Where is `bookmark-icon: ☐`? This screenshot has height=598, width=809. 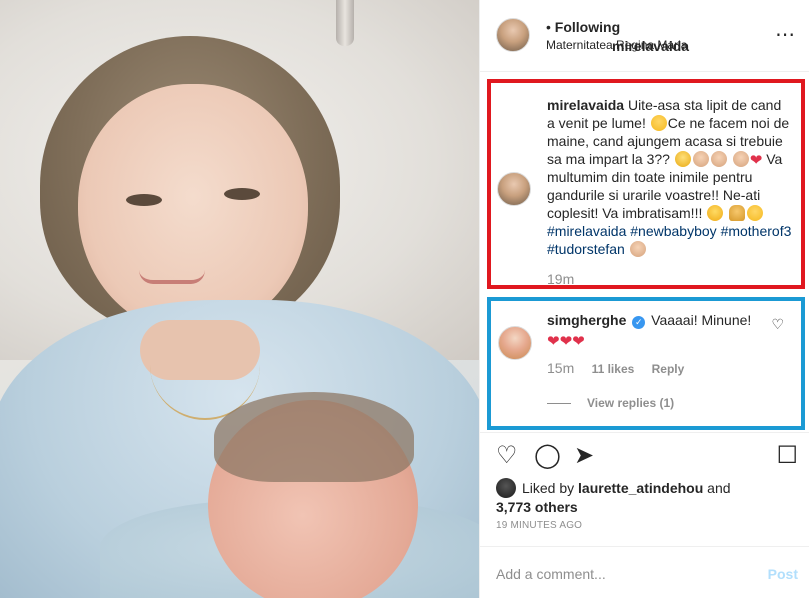
bookmark-icon: ☐ is located at coordinates (787, 456).